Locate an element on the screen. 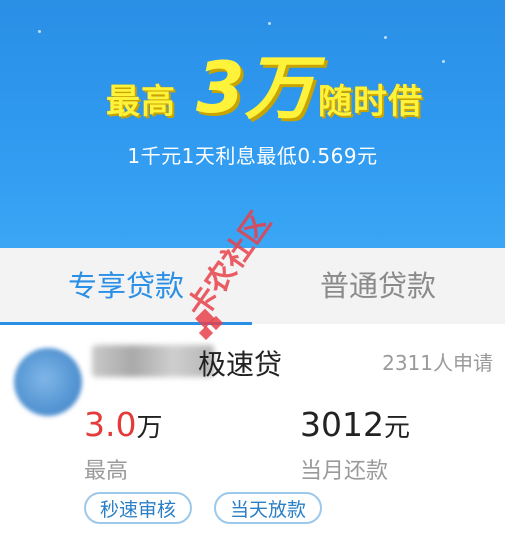 The width and height of the screenshot is (505, 540). headline-amount: 3万 is located at coordinates (255, 88).